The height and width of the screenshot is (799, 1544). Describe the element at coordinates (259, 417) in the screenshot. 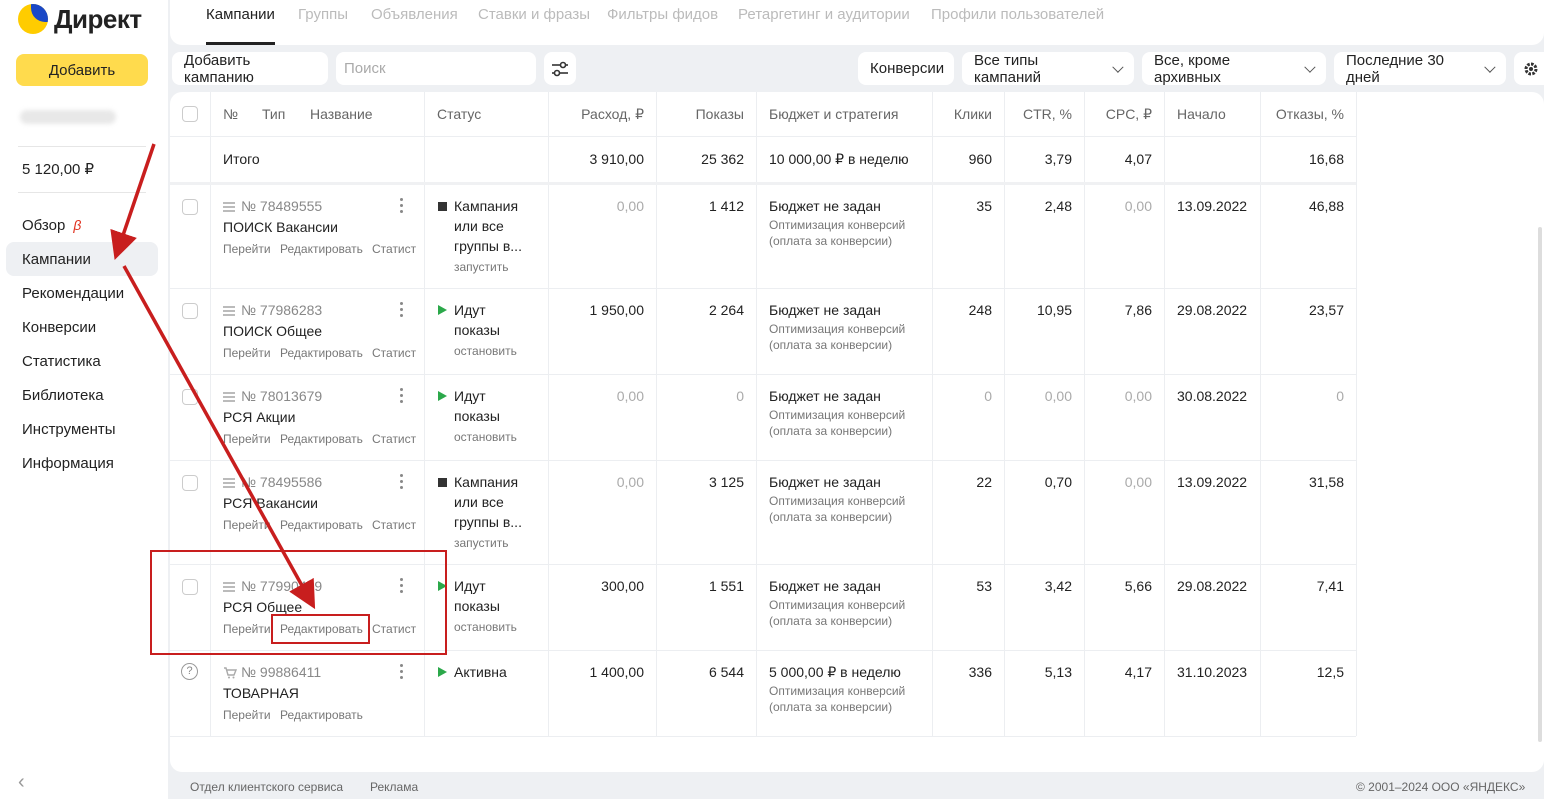

I see `campaign-name: РСЯ Акции` at that location.